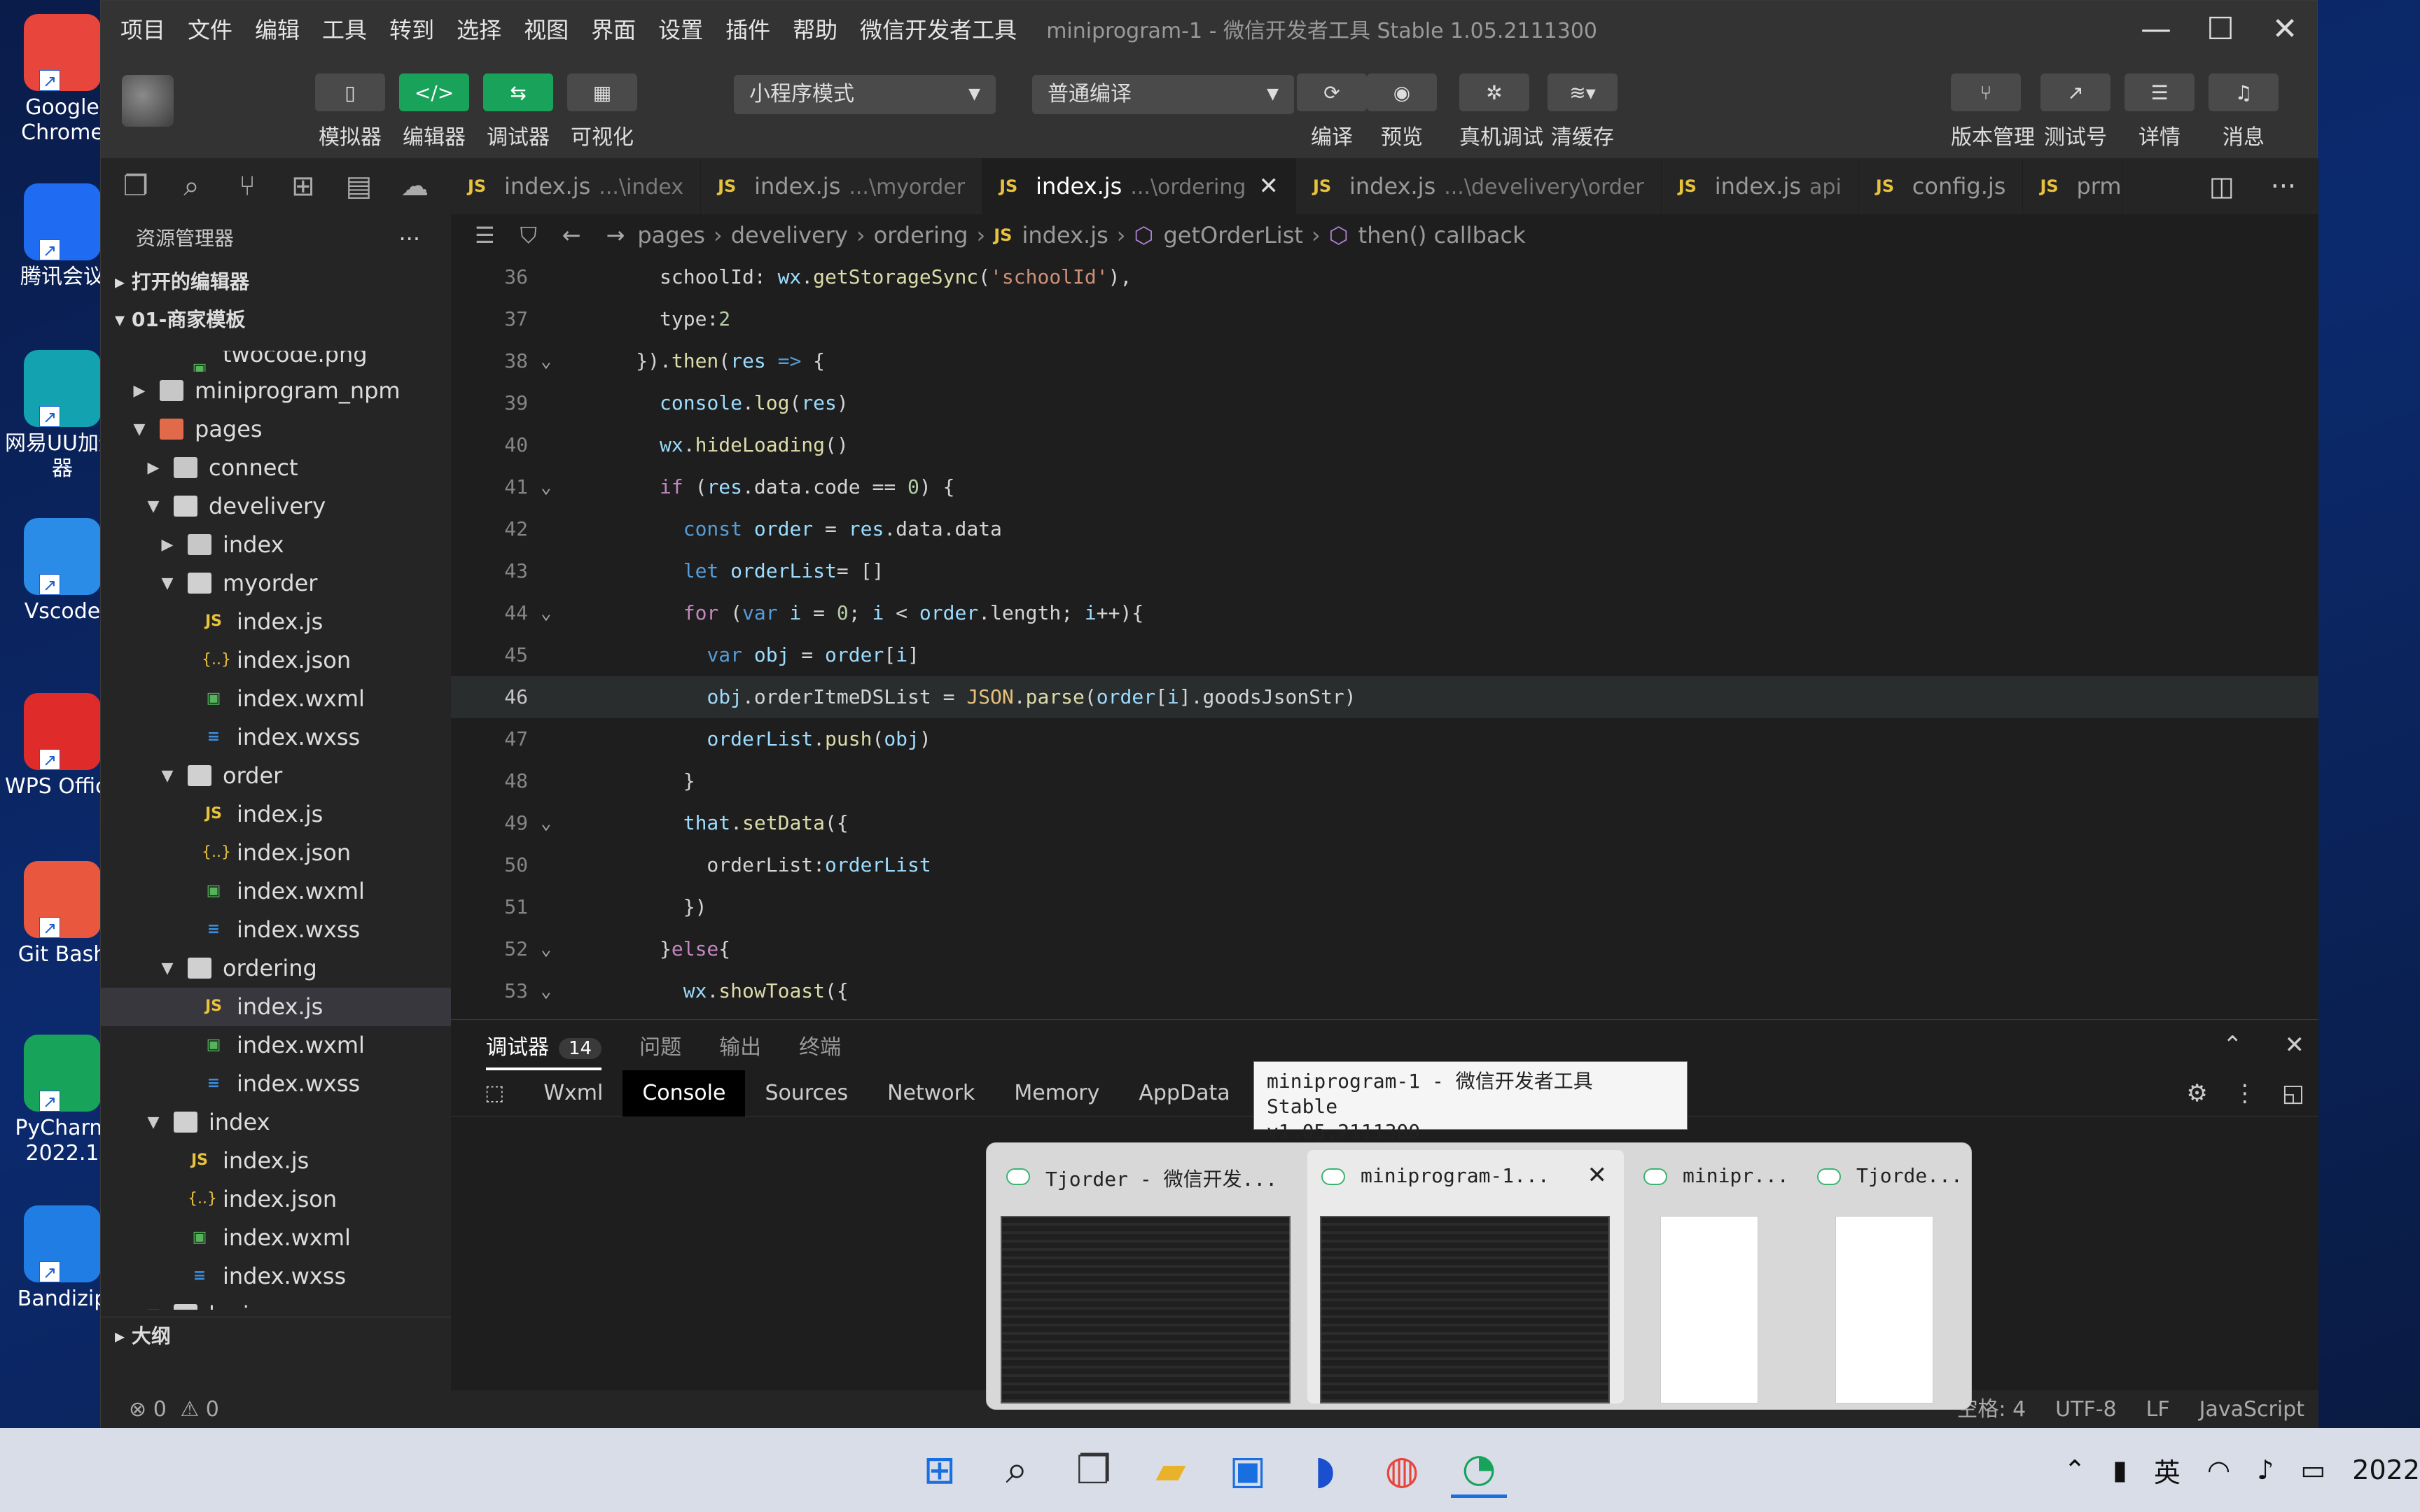  Describe the element at coordinates (1384, 823) in the screenshot. I see `code-line: 49 ⌄ that.setData({` at that location.